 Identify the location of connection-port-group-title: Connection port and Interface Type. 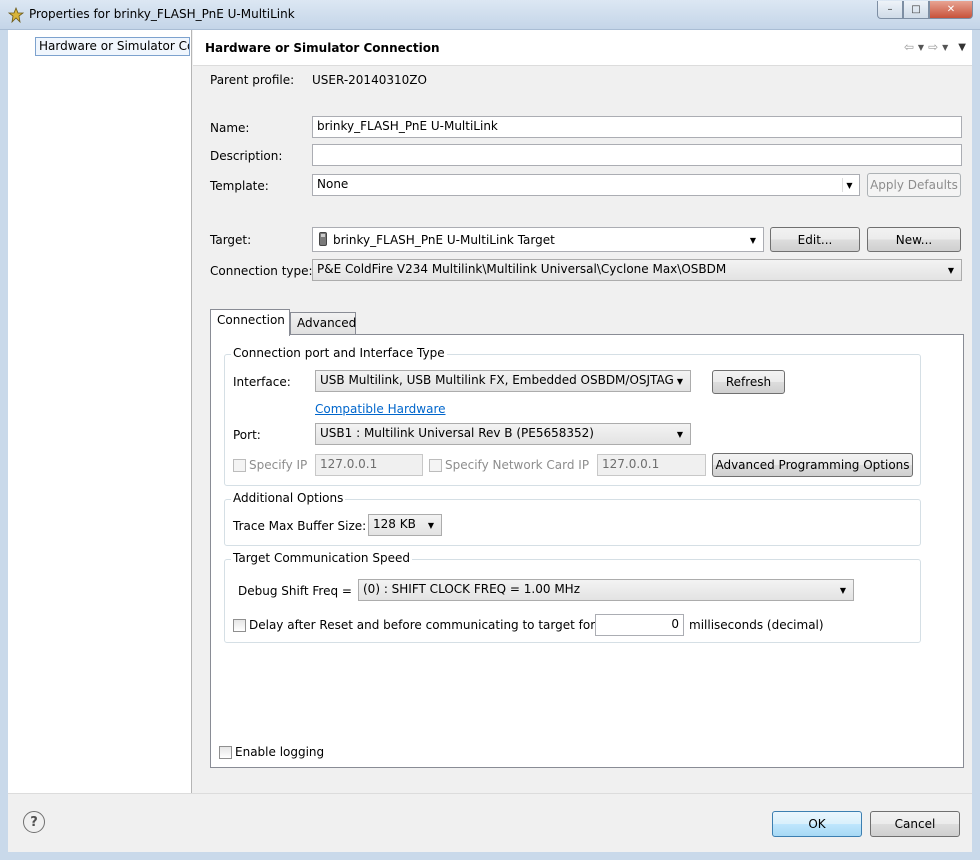
(339, 353).